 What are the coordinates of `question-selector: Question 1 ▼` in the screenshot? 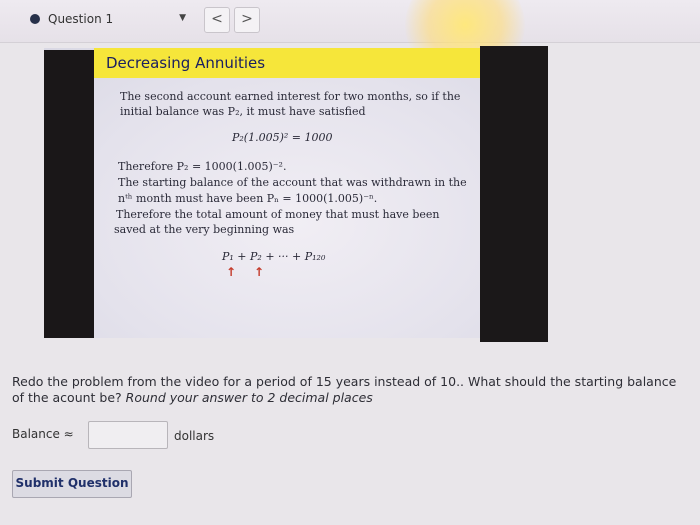 It's located at (113, 19).